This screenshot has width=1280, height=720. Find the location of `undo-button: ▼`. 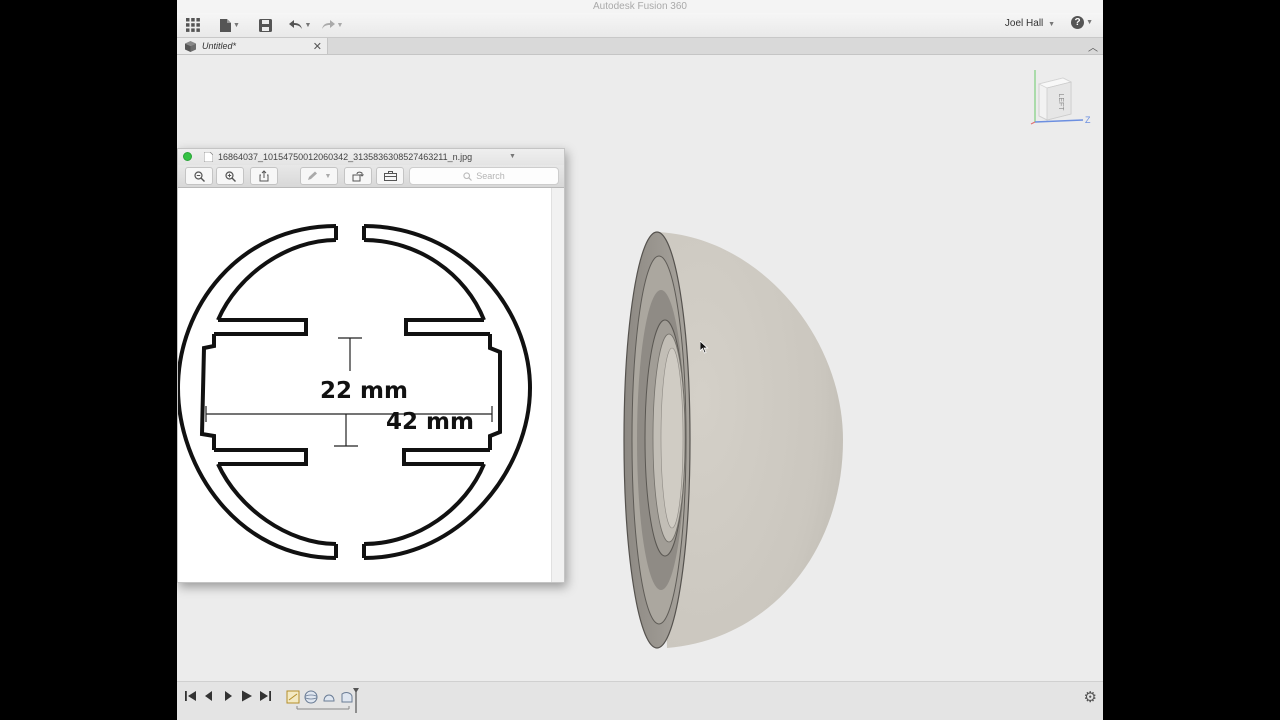

undo-button: ▼ is located at coordinates (300, 25).